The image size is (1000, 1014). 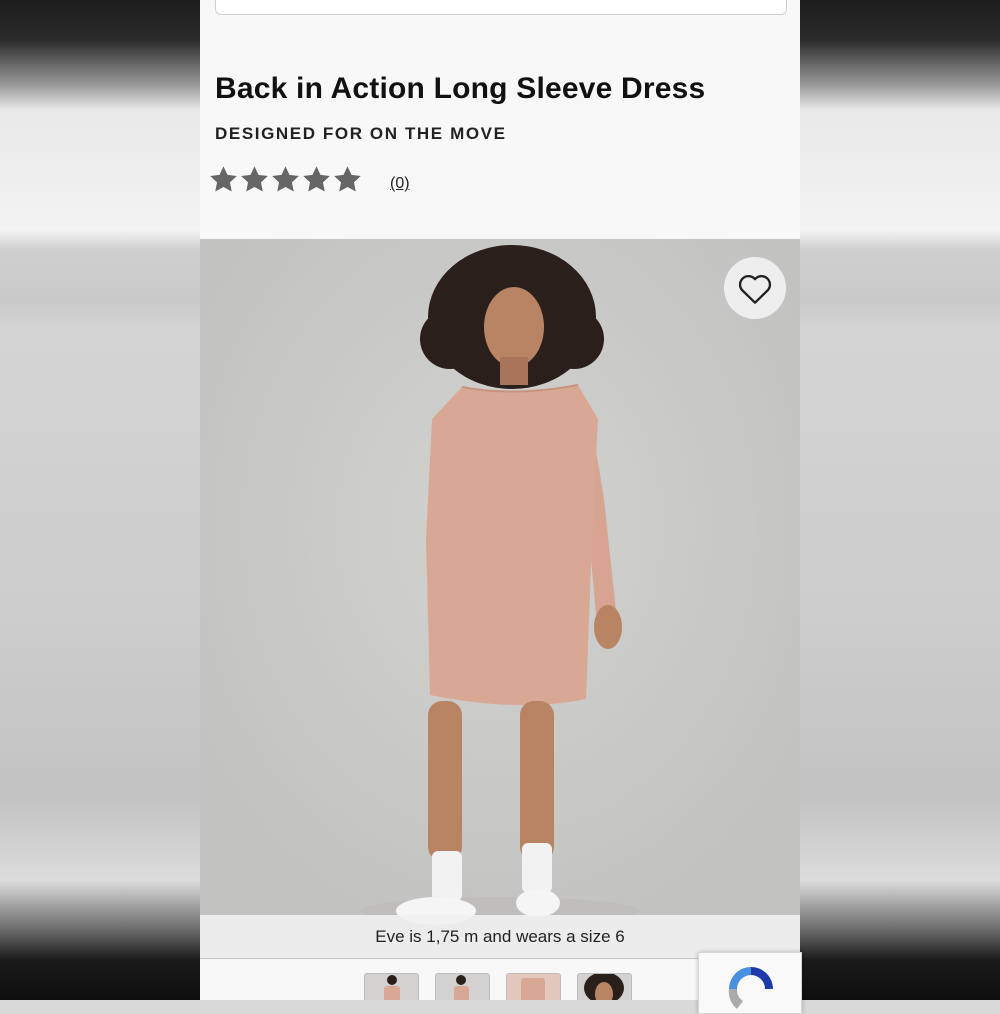 I want to click on thumbnail-side-view, so click(x=462, y=986).